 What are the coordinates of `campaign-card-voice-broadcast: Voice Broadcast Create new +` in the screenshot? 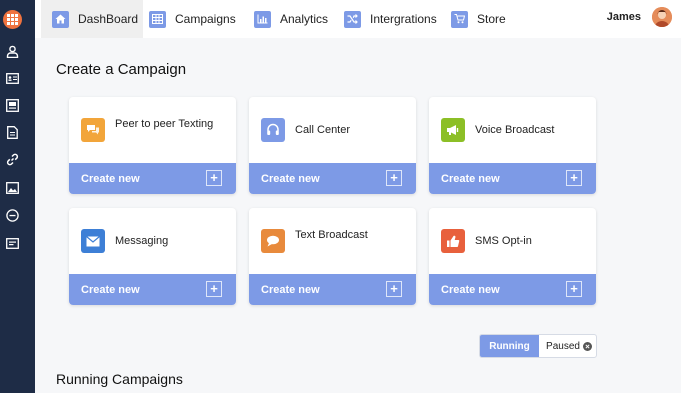 It's located at (512, 145).